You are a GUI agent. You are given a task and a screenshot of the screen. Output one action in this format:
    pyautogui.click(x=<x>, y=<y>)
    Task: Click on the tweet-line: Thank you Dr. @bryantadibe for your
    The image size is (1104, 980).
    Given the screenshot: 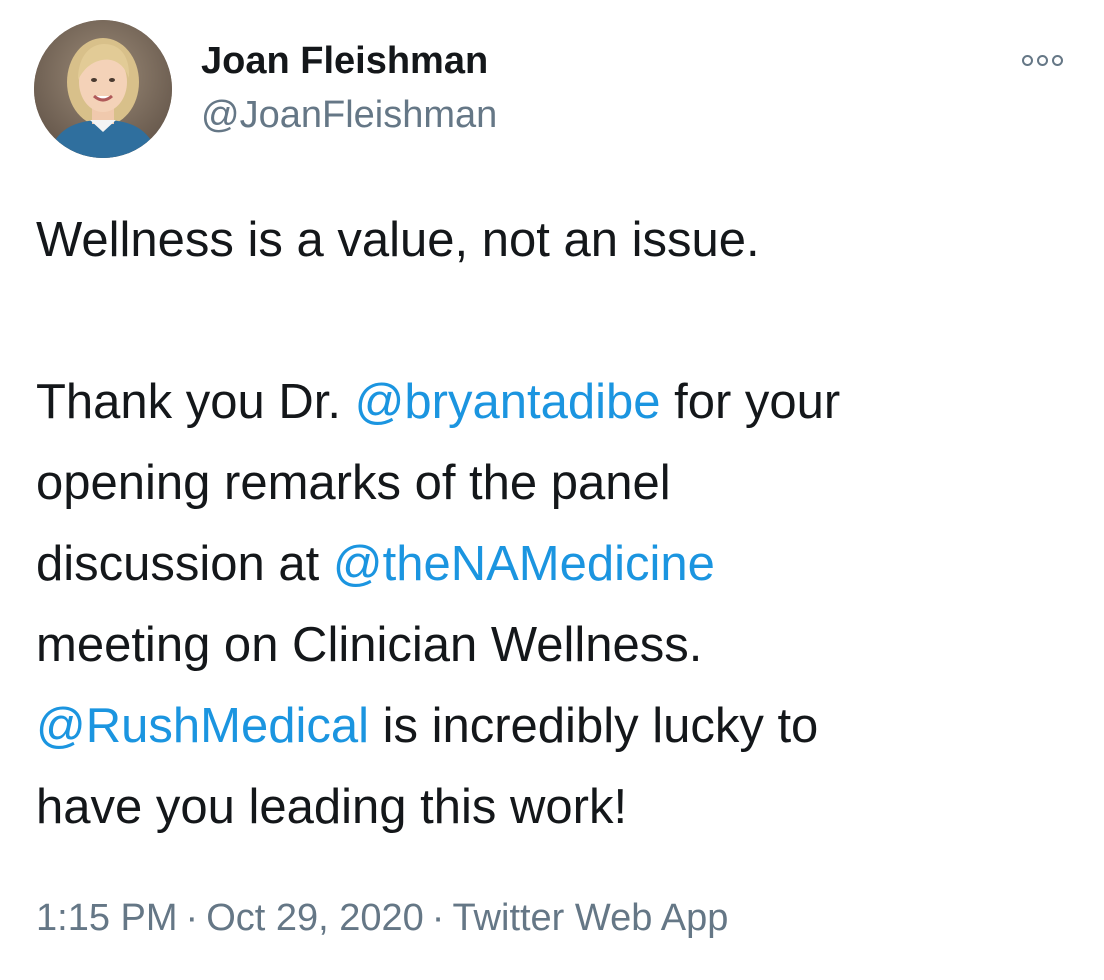 What is the action you would take?
    pyautogui.click(x=561, y=402)
    